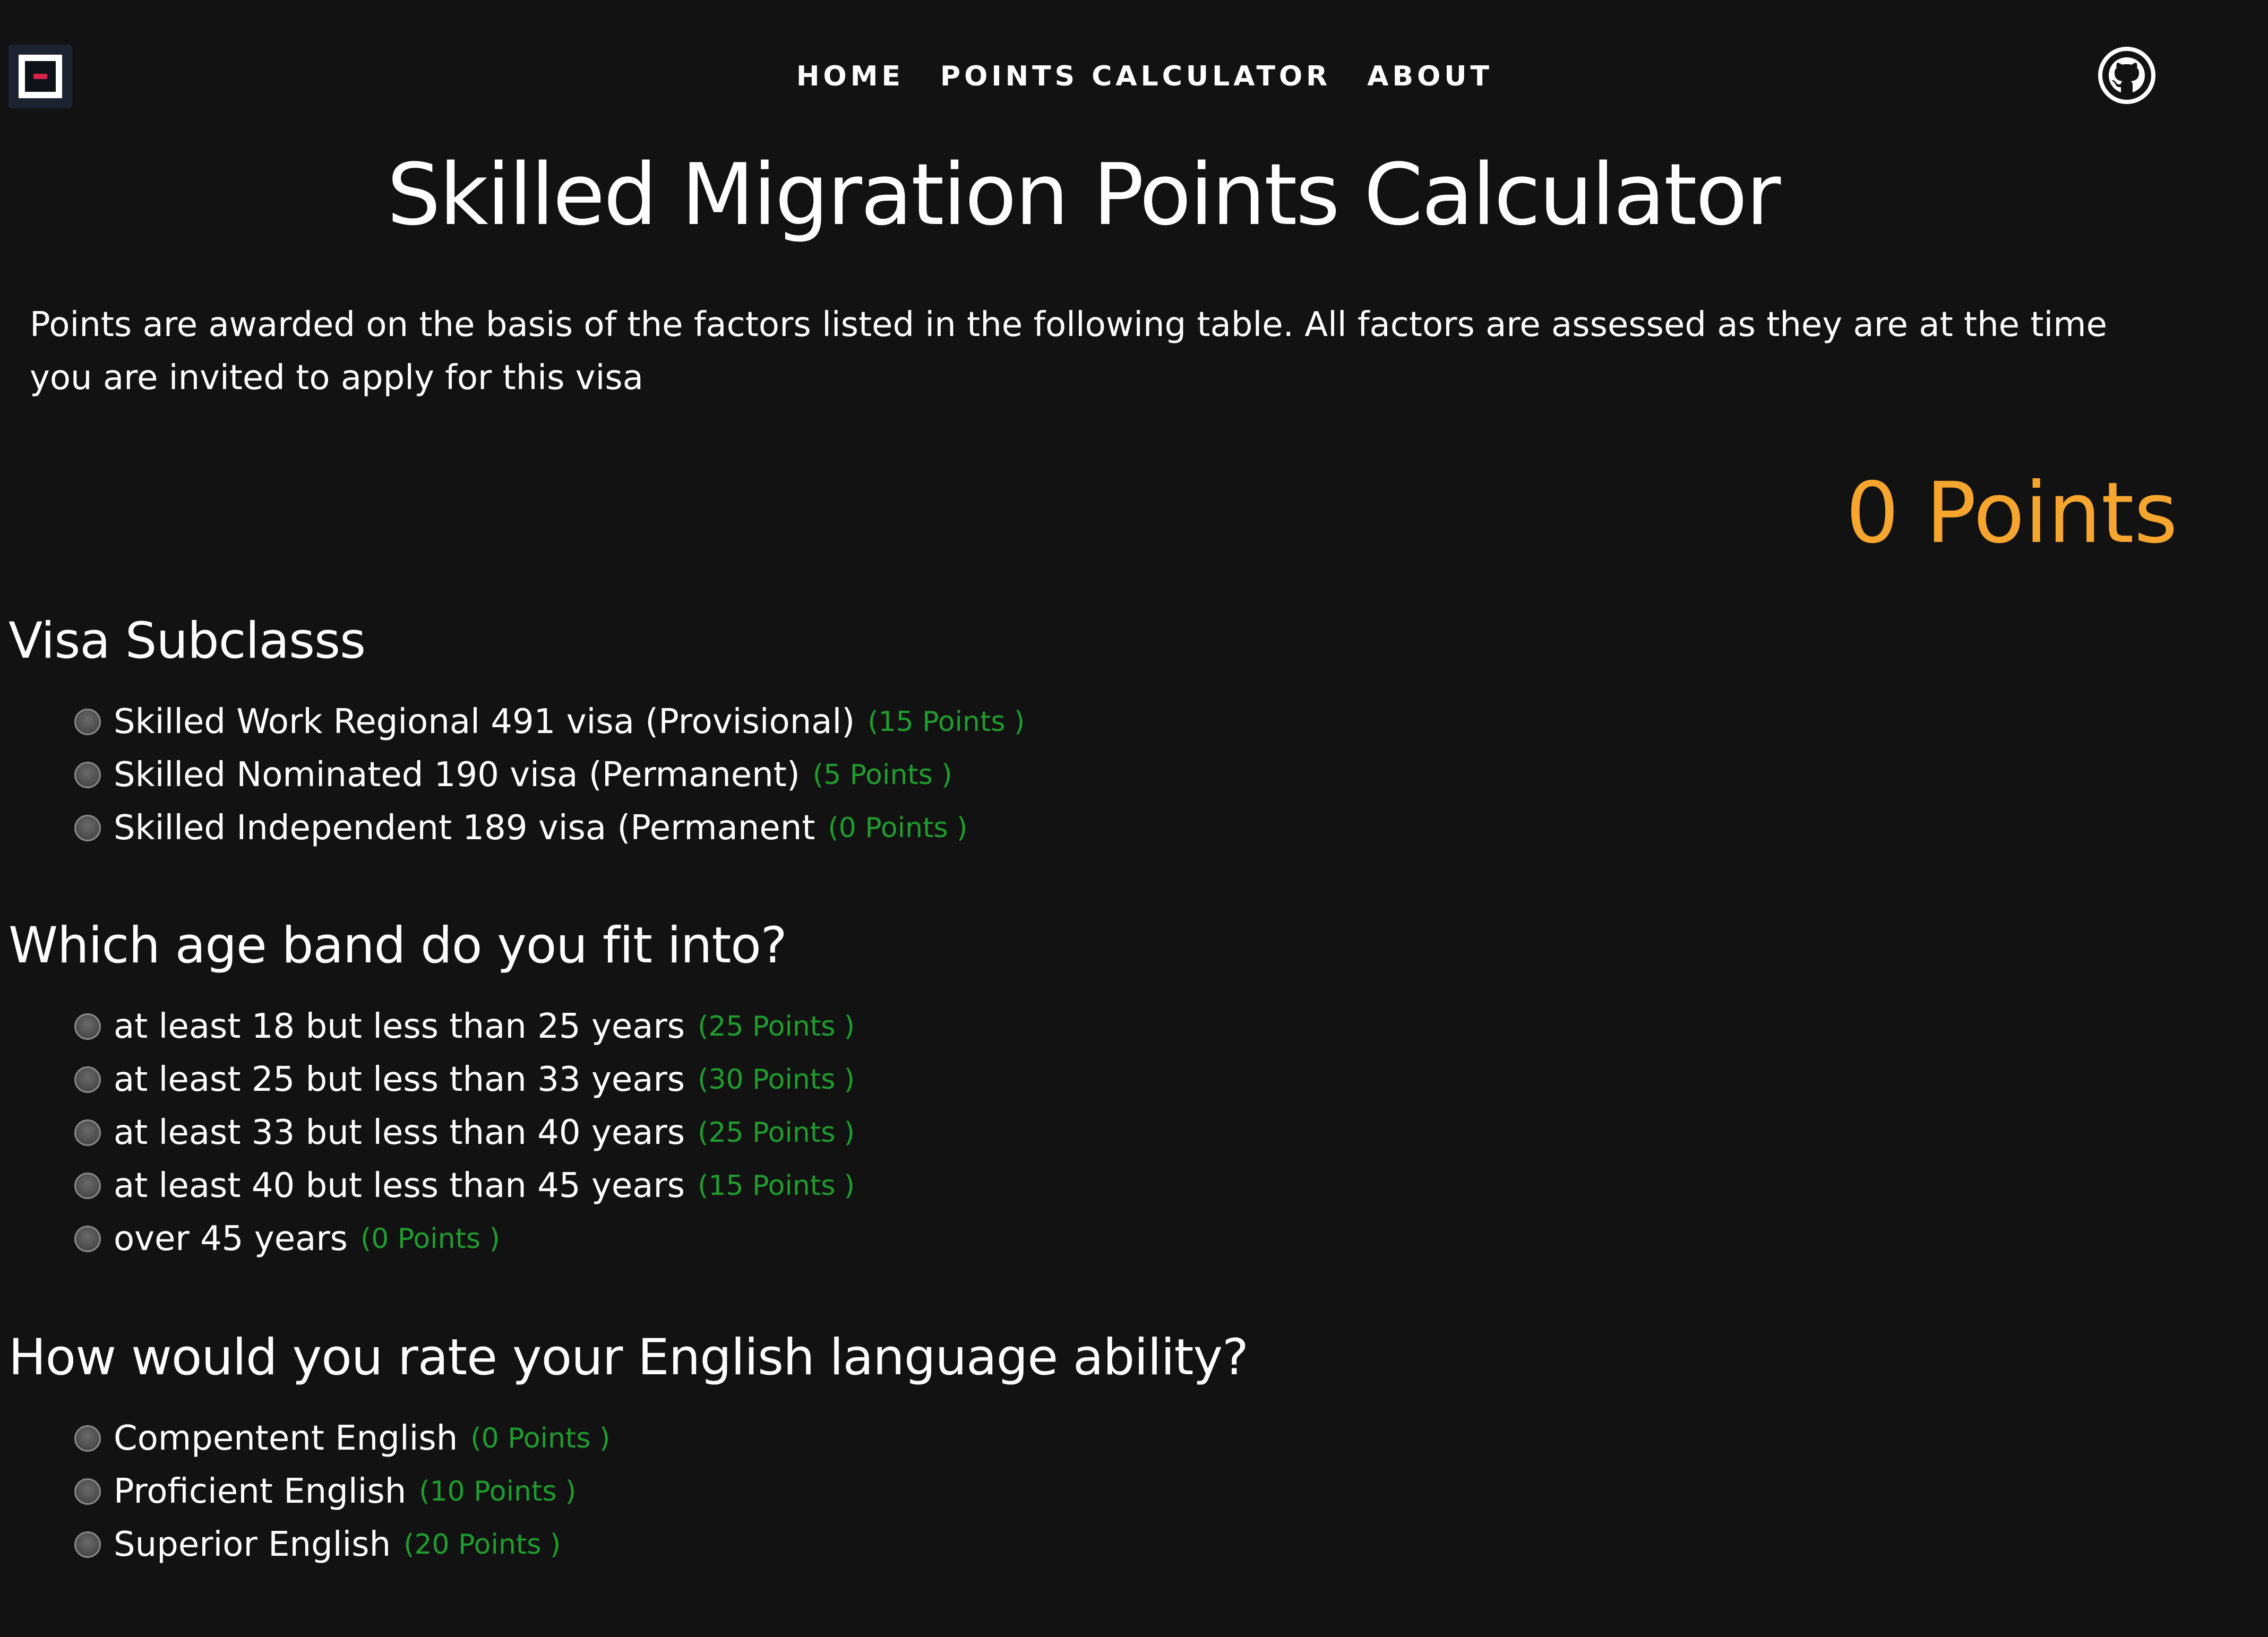 The image size is (2268, 1637). What do you see at coordinates (231, 1239) in the screenshot?
I see `option-label: over 45 years` at bounding box center [231, 1239].